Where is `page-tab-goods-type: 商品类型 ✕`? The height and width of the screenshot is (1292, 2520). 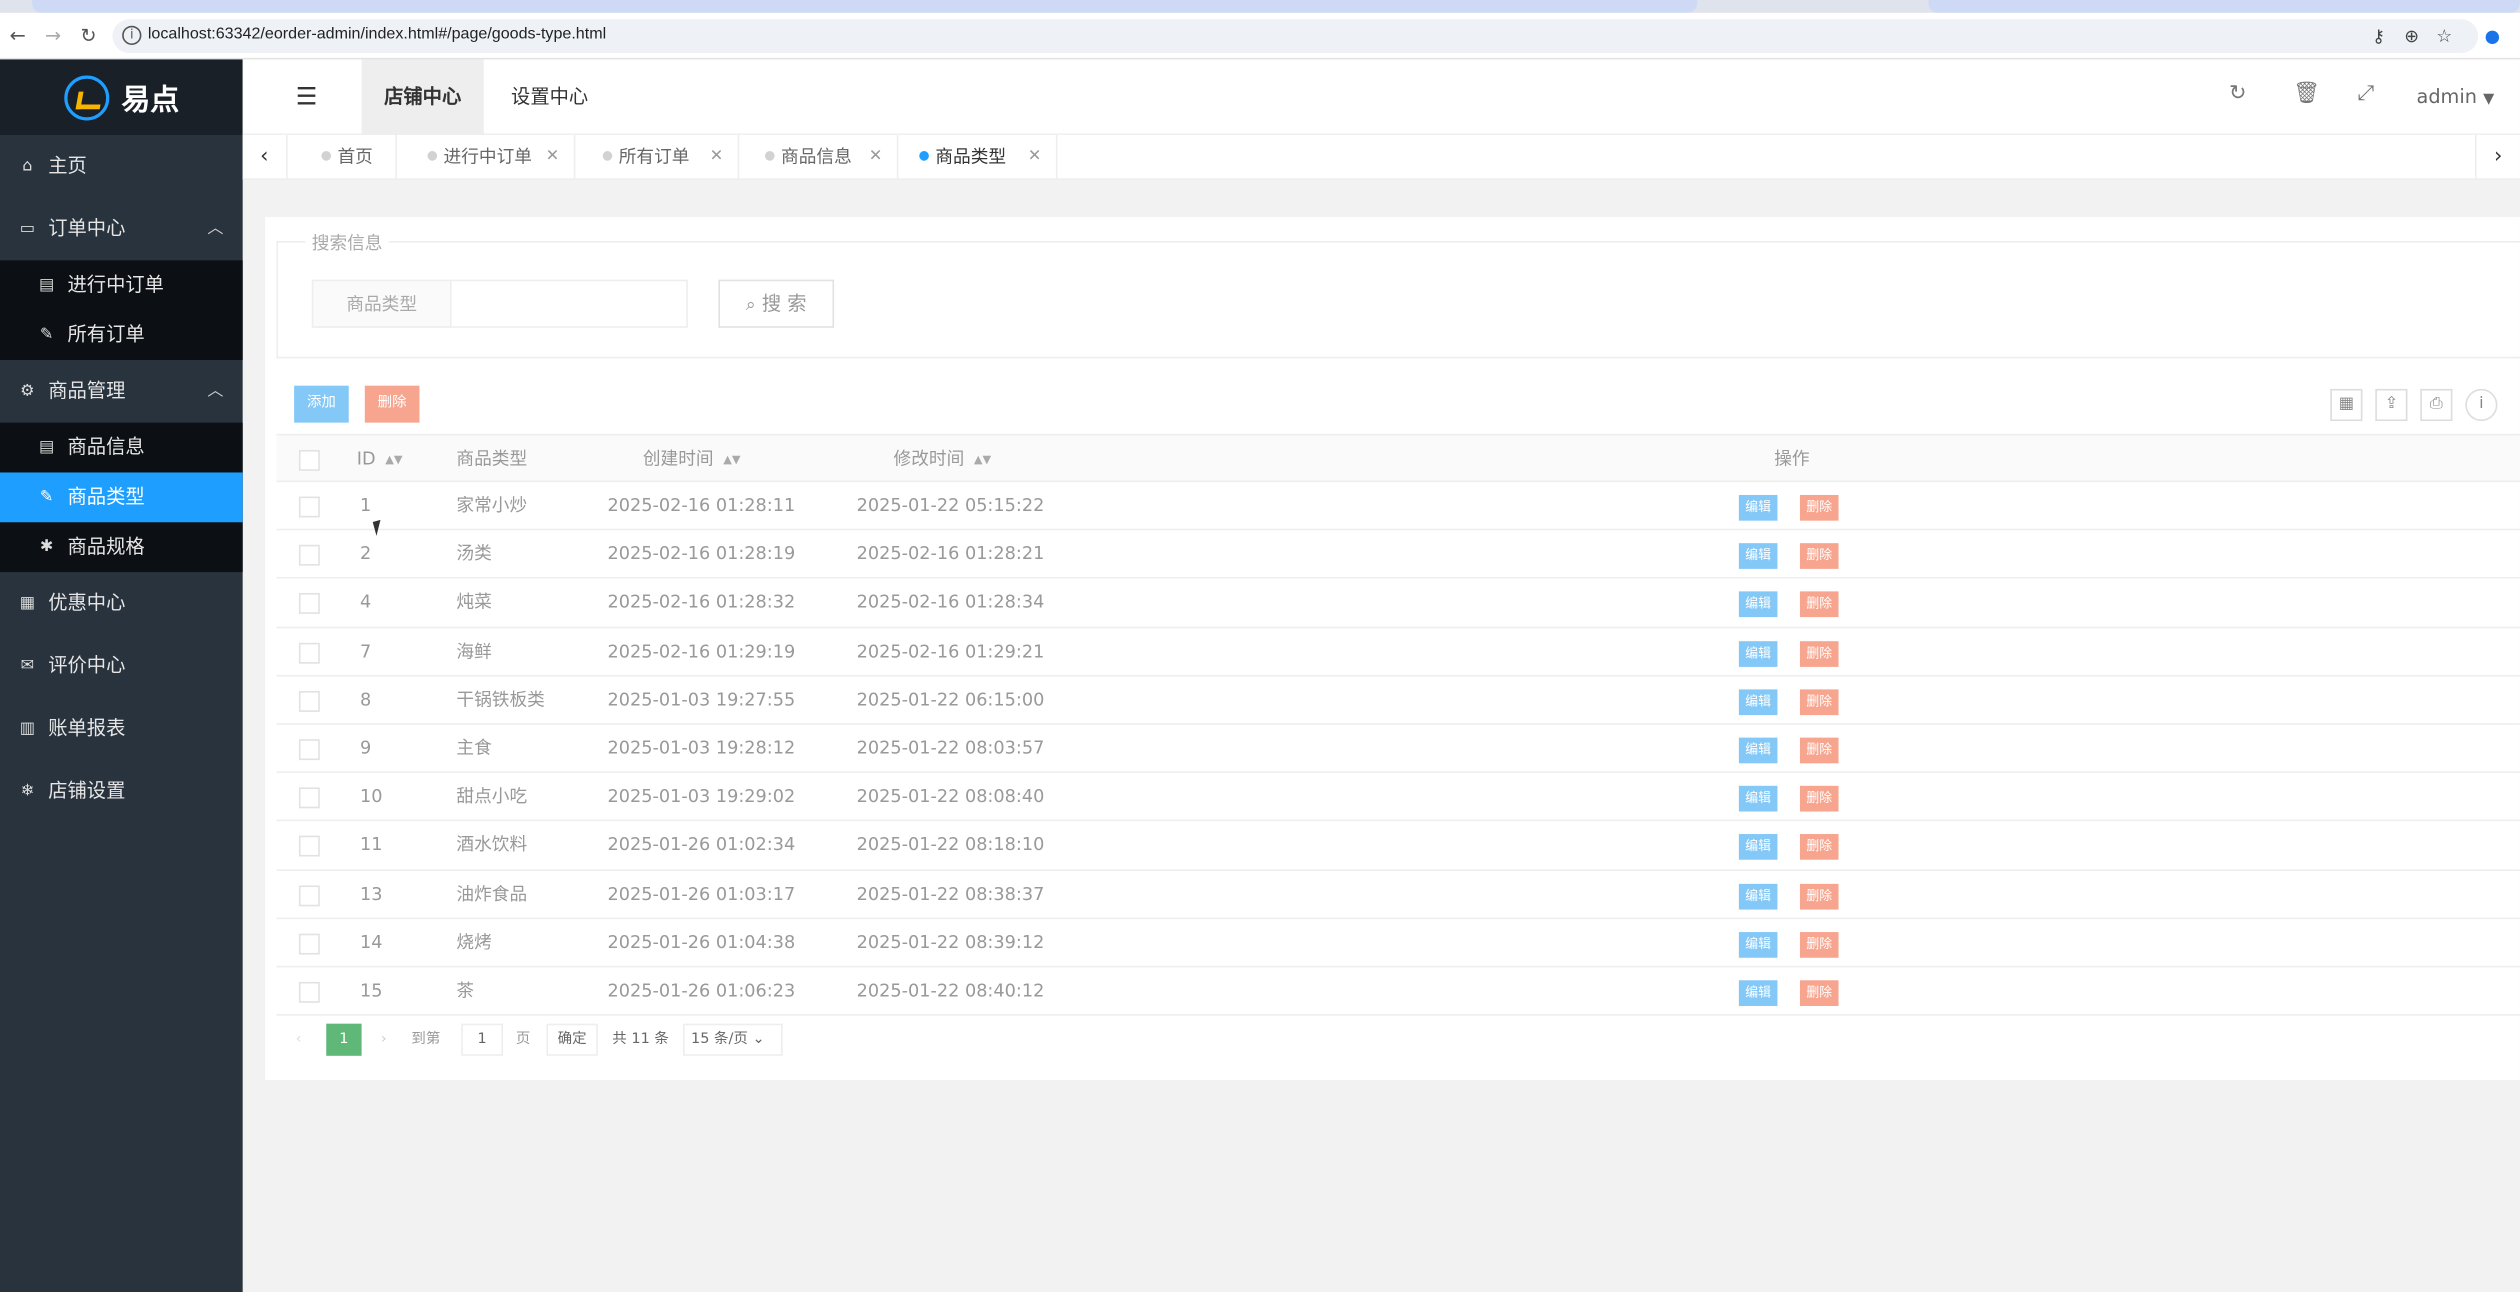 page-tab-goods-type: 商品类型 ✕ is located at coordinates (979, 157).